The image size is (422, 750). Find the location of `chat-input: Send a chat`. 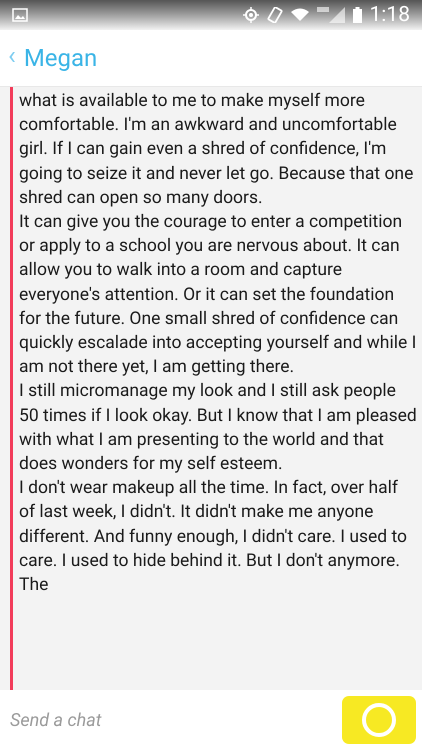

chat-input: Send a chat is located at coordinates (176, 720).